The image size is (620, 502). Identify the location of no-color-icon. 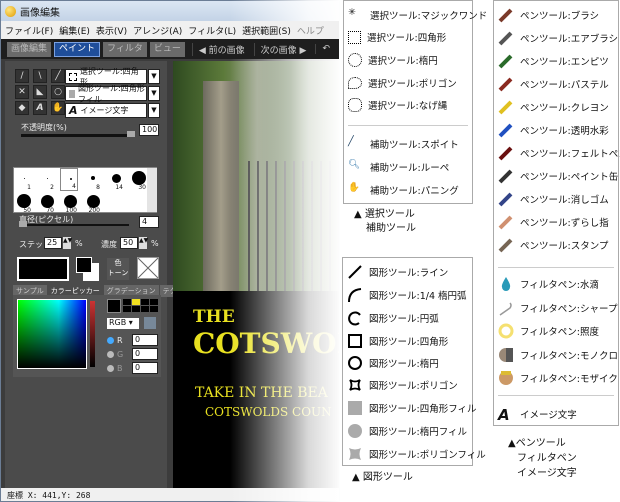
(148, 268).